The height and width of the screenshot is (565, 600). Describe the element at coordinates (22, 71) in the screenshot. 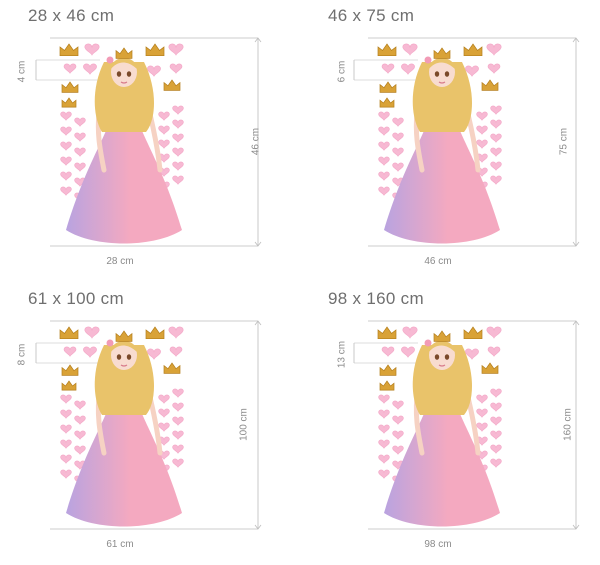

I see `sticker-size-label: 4 cm` at that location.